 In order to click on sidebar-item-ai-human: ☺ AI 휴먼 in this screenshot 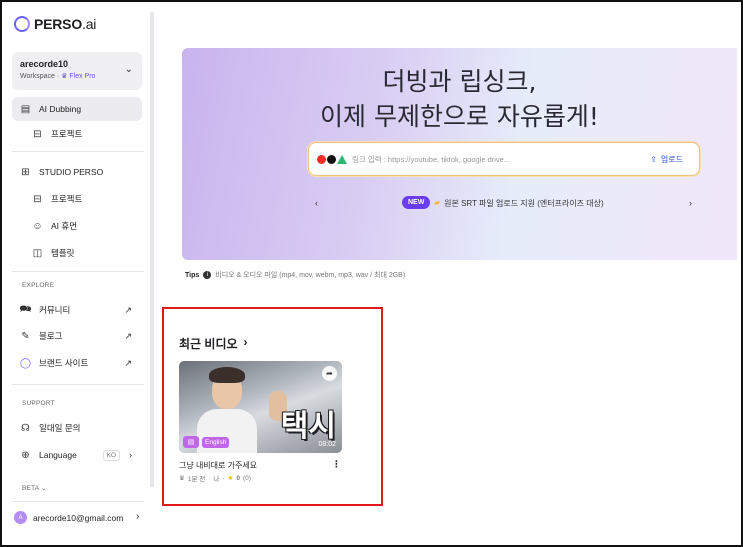, I will do `click(77, 226)`.